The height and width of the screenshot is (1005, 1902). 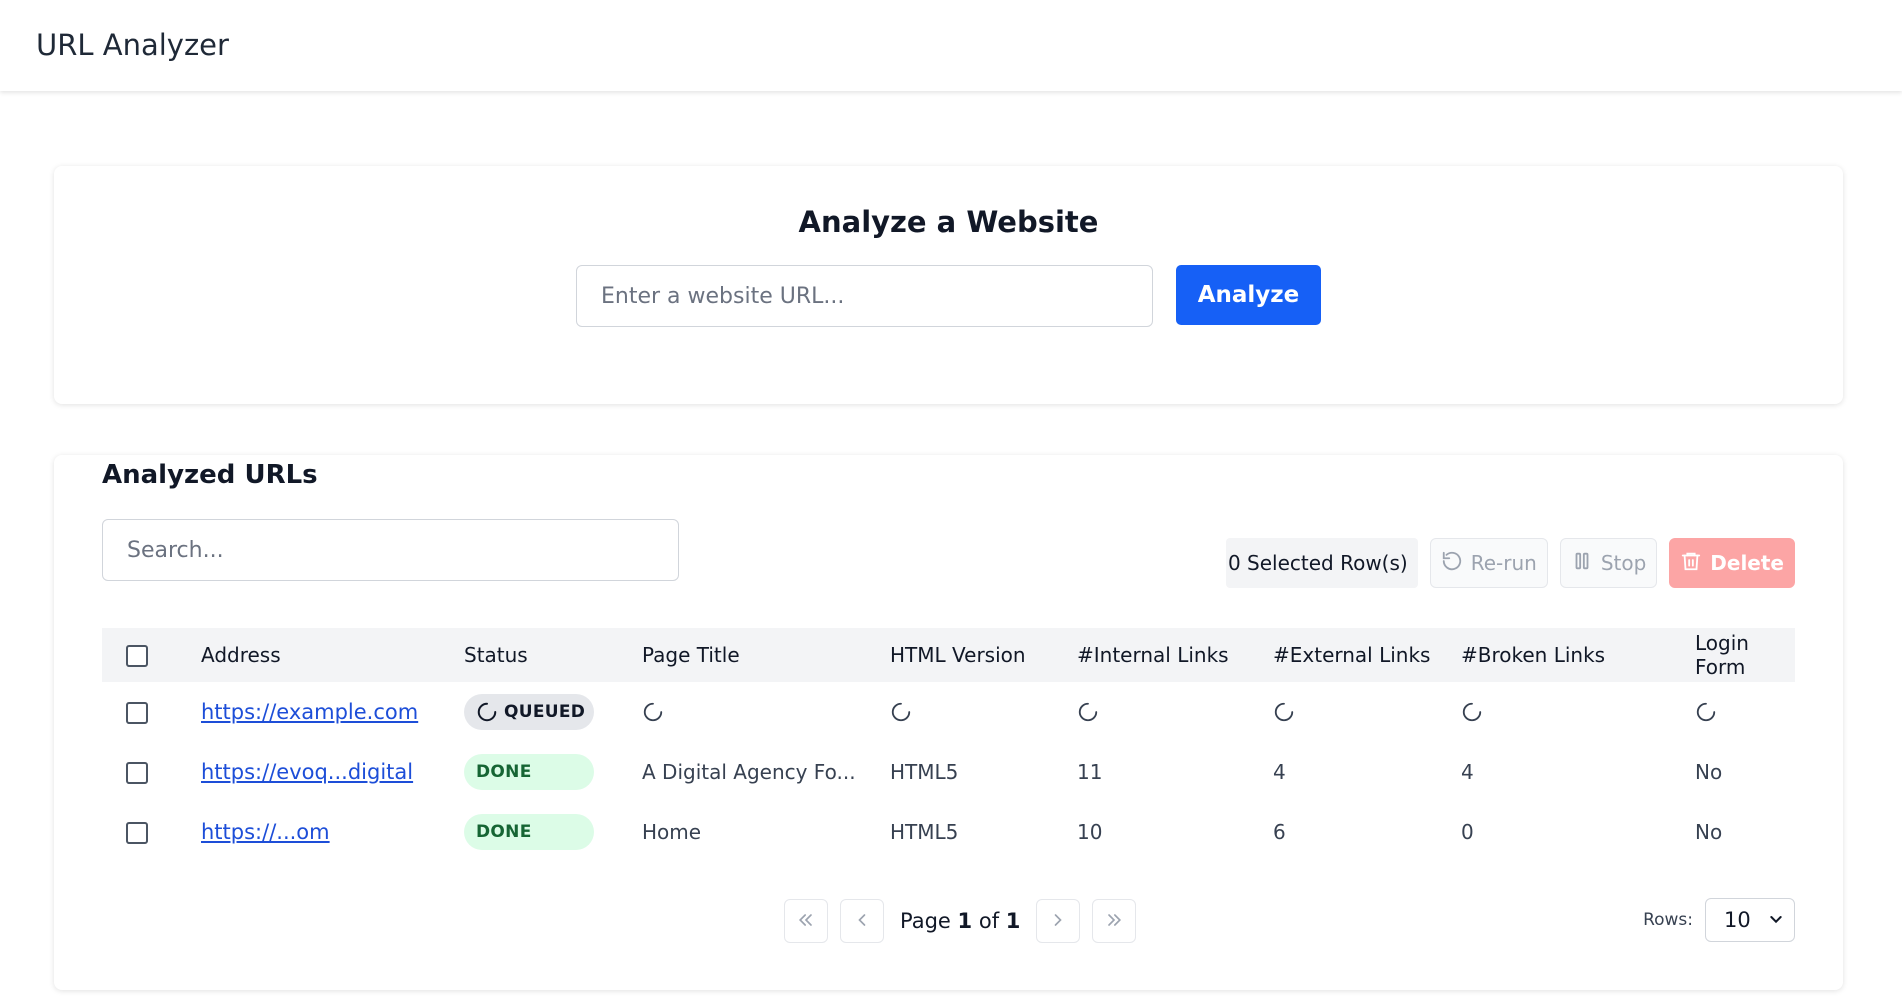 What do you see at coordinates (1776, 920) in the screenshot?
I see `chevron-down-icon` at bounding box center [1776, 920].